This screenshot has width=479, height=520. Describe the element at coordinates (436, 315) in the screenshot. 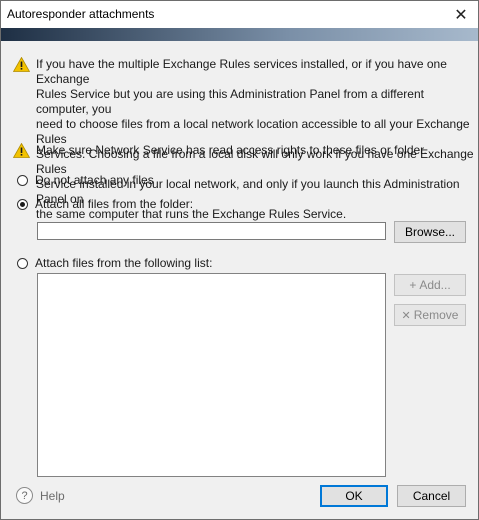

I see `remove-button-label: Remove` at that location.